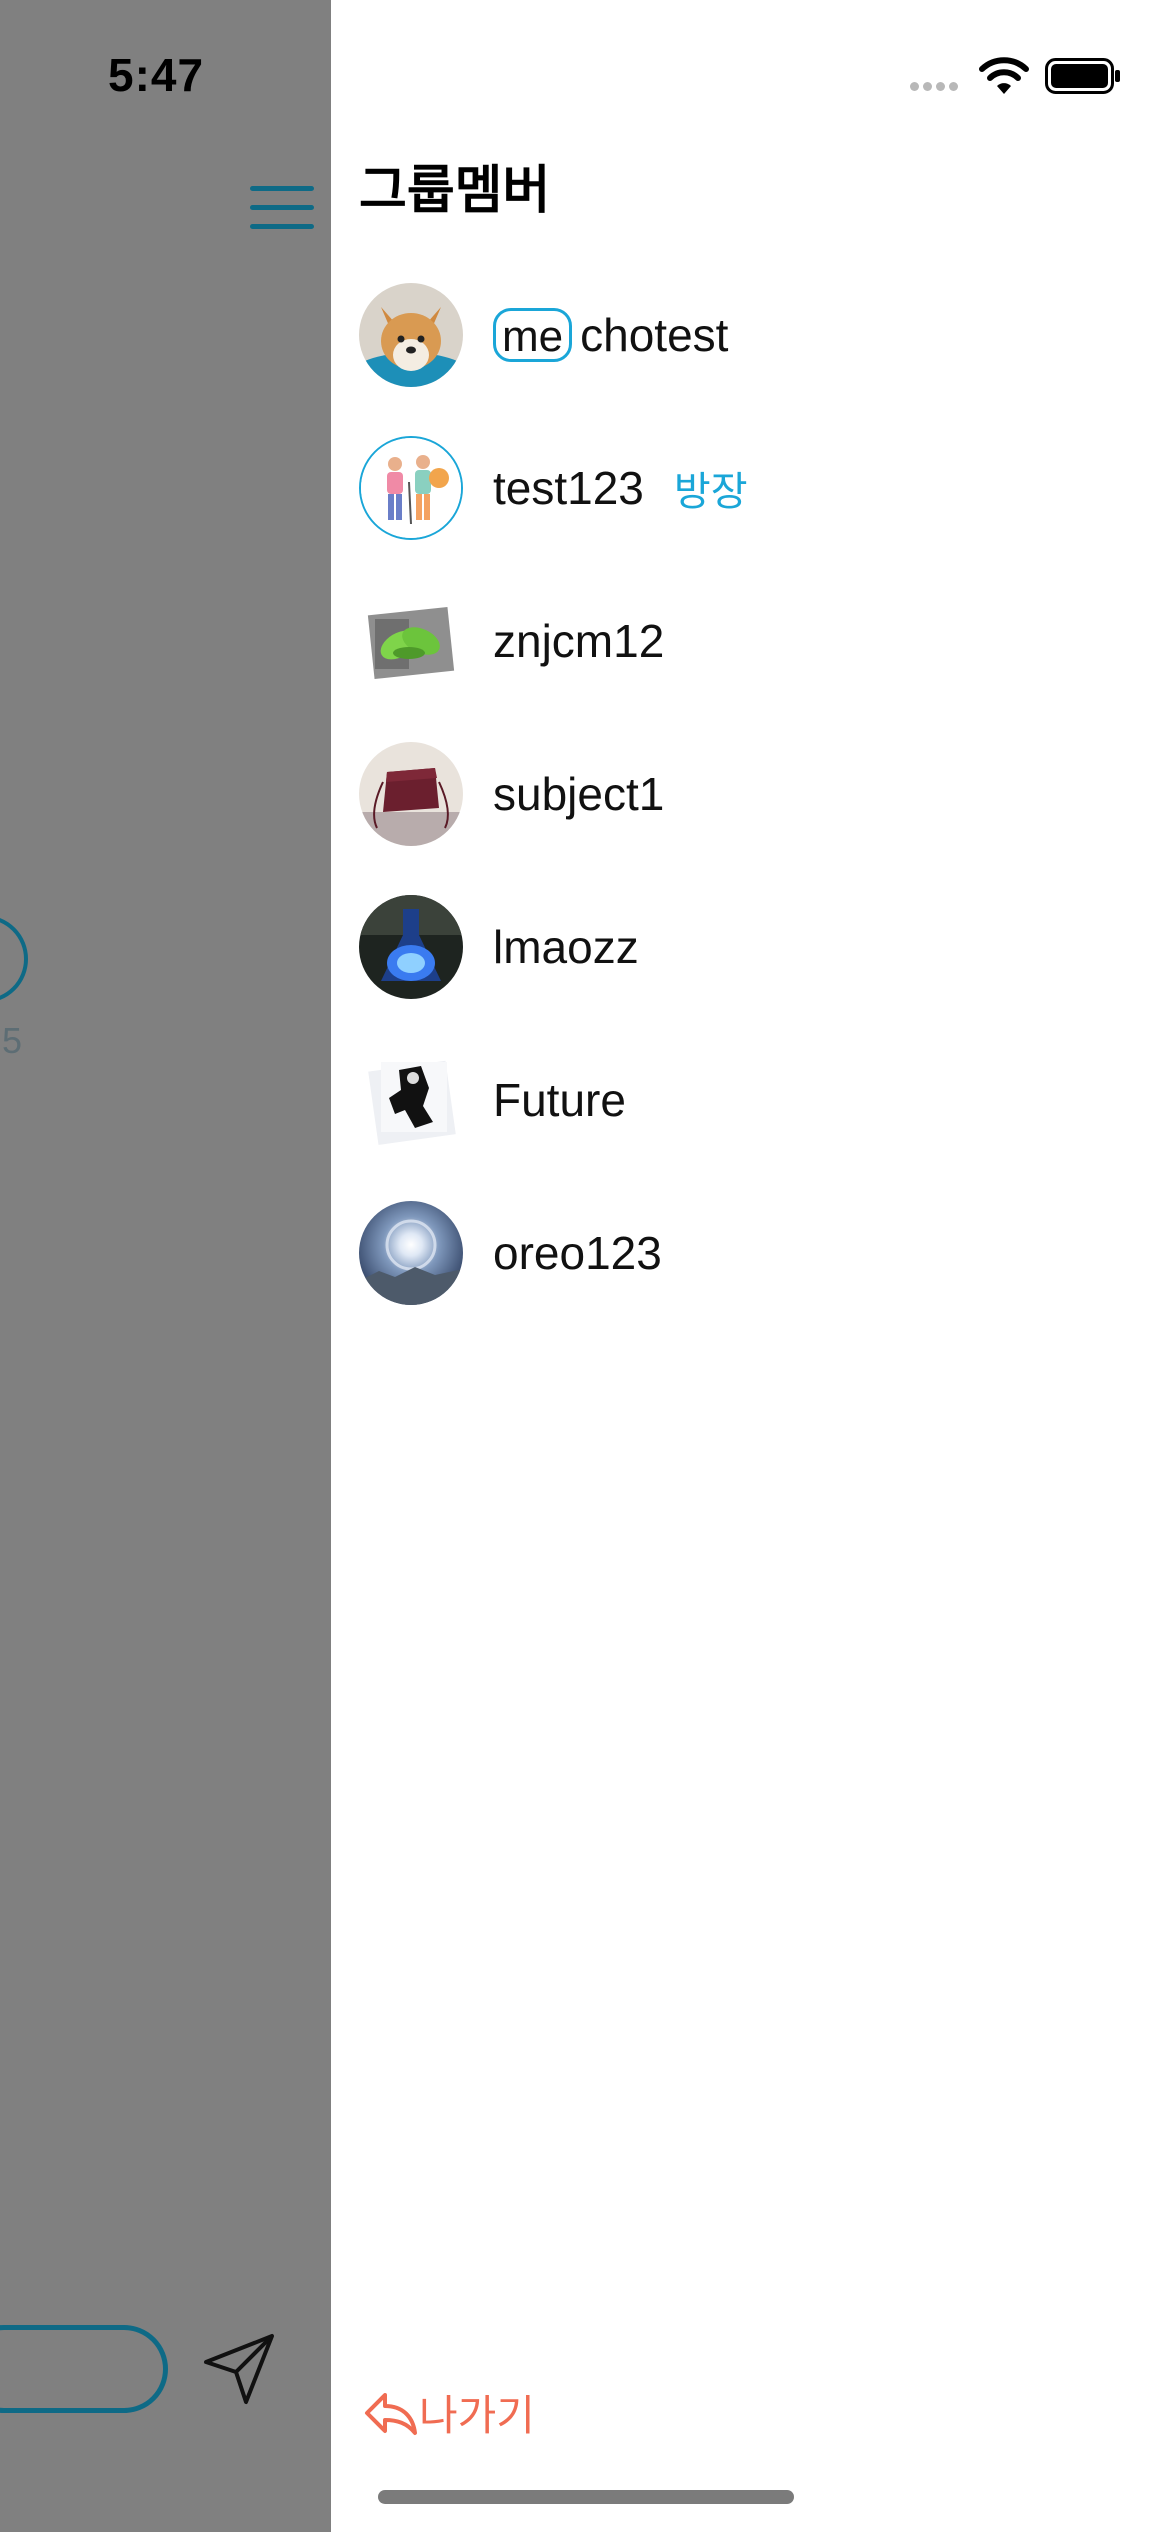  I want to click on reply-arrow-icon, so click(391, 2413).